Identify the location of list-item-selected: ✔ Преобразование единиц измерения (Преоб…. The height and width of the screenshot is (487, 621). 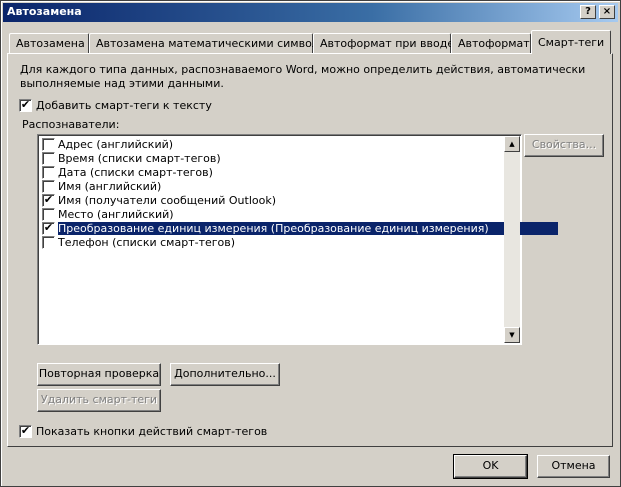
(299, 229).